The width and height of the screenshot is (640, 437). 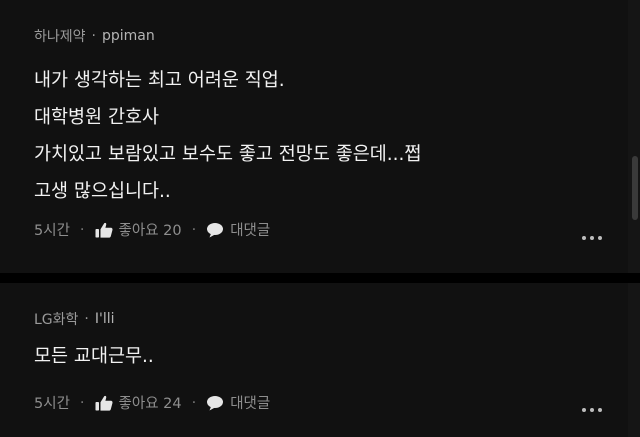 What do you see at coordinates (97, 117) in the screenshot?
I see `comment-text-line: 대학병원 간호사` at bounding box center [97, 117].